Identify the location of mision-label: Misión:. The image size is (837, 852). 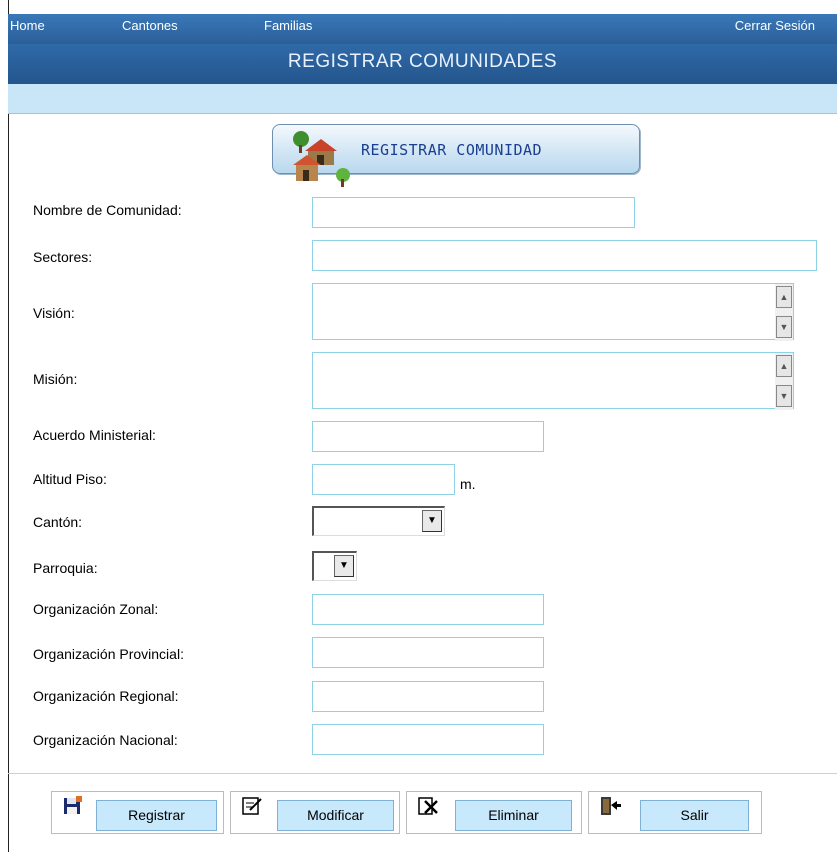
(55, 379).